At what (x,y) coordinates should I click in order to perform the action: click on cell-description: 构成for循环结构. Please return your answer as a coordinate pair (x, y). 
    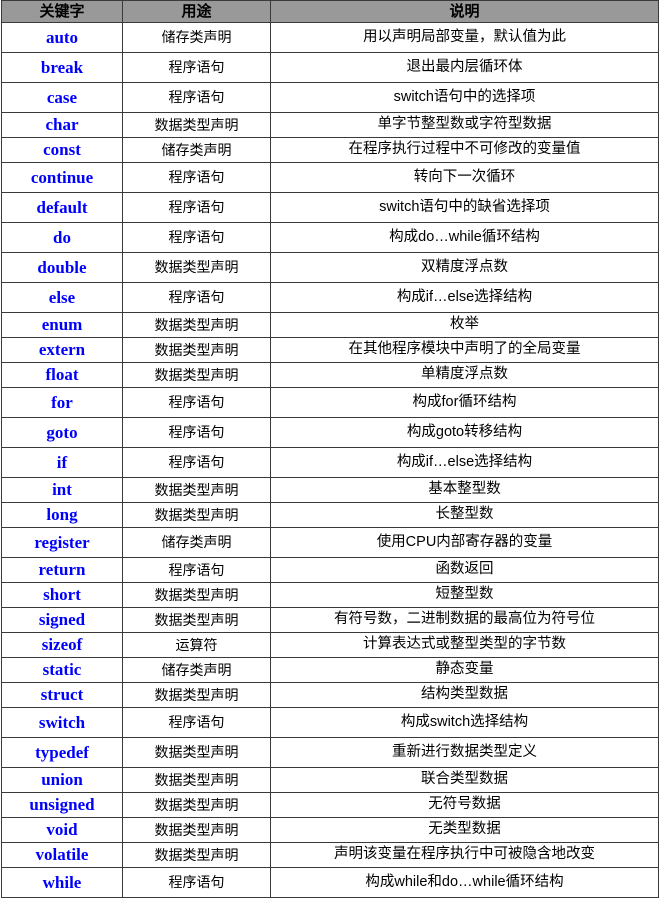
    Looking at the image, I should click on (464, 402).